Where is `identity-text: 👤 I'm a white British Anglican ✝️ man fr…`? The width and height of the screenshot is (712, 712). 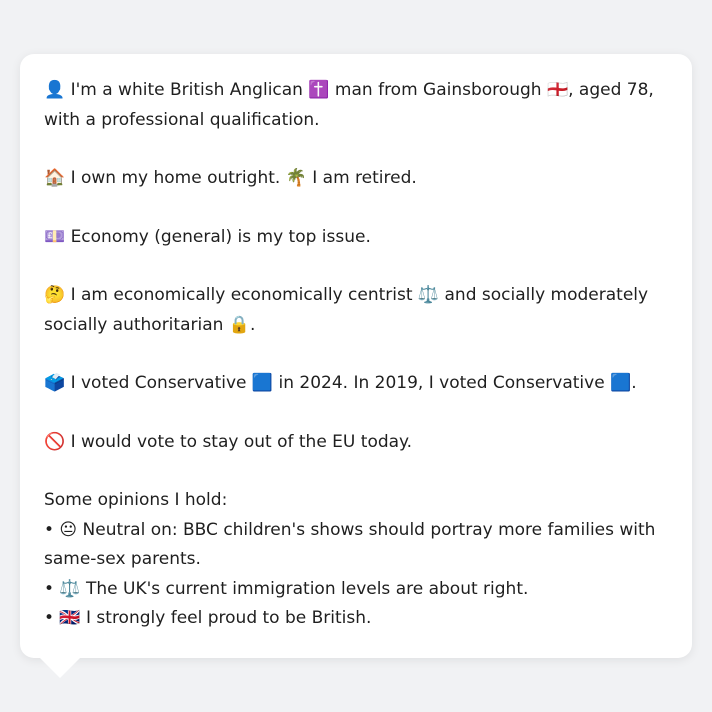
identity-text: 👤 I'm a white British Anglican ✝️ man fr… is located at coordinates (349, 105).